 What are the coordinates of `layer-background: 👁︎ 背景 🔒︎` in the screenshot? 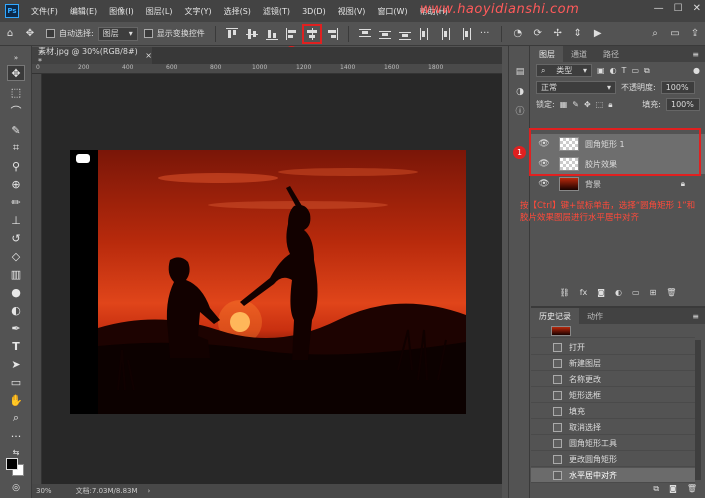 It's located at (618, 184).